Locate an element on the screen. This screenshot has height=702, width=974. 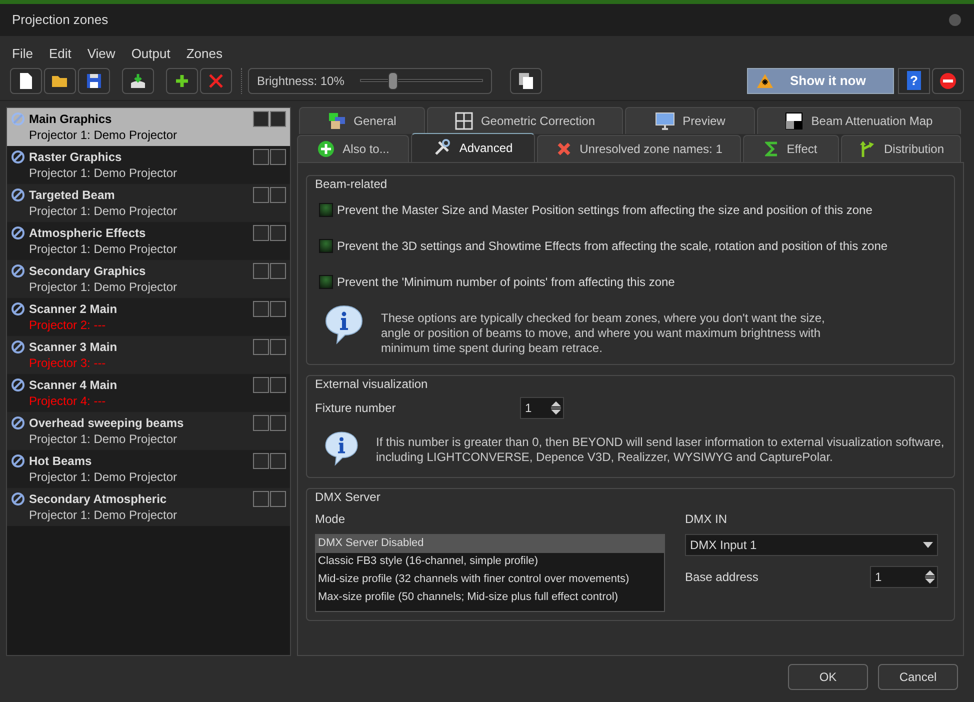
zone-item: Secondary Atmospheric Projector 1: Demo Projector is located at coordinates (148, 507).